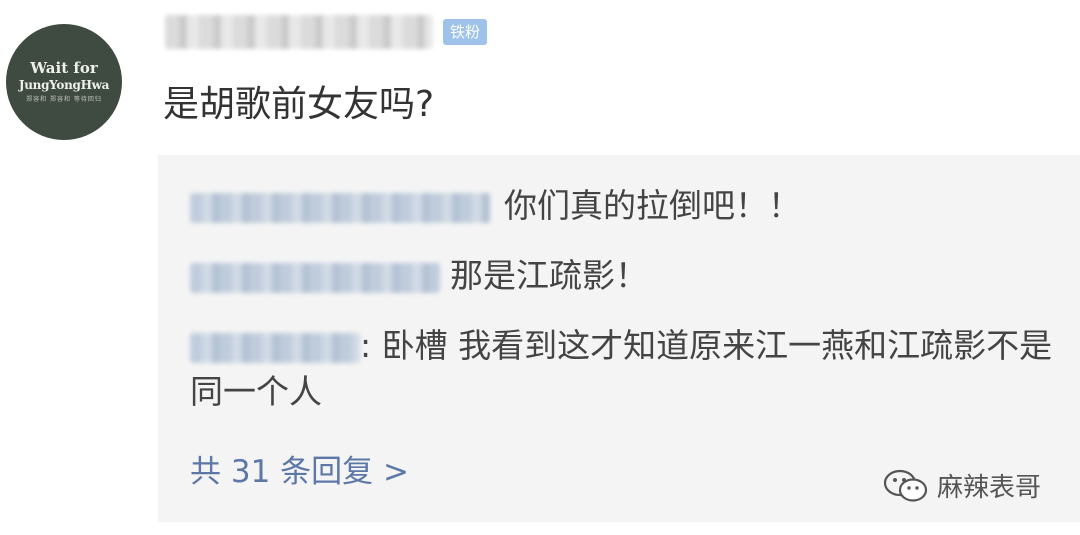 The width and height of the screenshot is (1080, 535). I want to click on avatar: Wait for JungYongHwa 郑容和 郑容和 等待回归, so click(64, 82).